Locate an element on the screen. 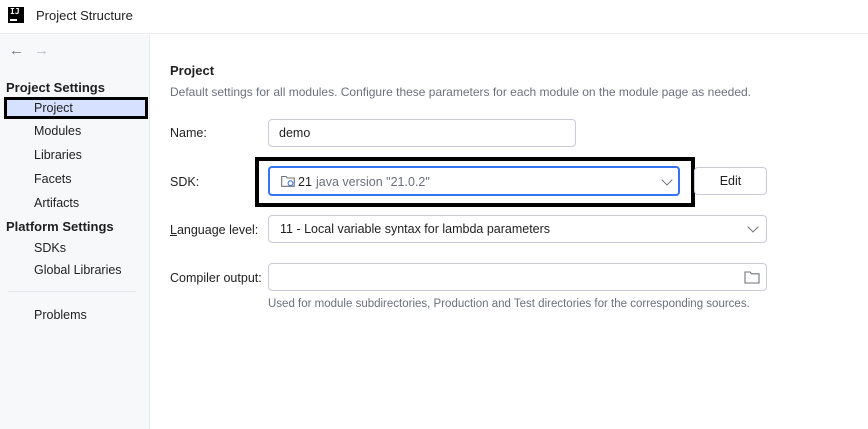  sidebar-item-artifacts: Artifacts is located at coordinates (56, 203).